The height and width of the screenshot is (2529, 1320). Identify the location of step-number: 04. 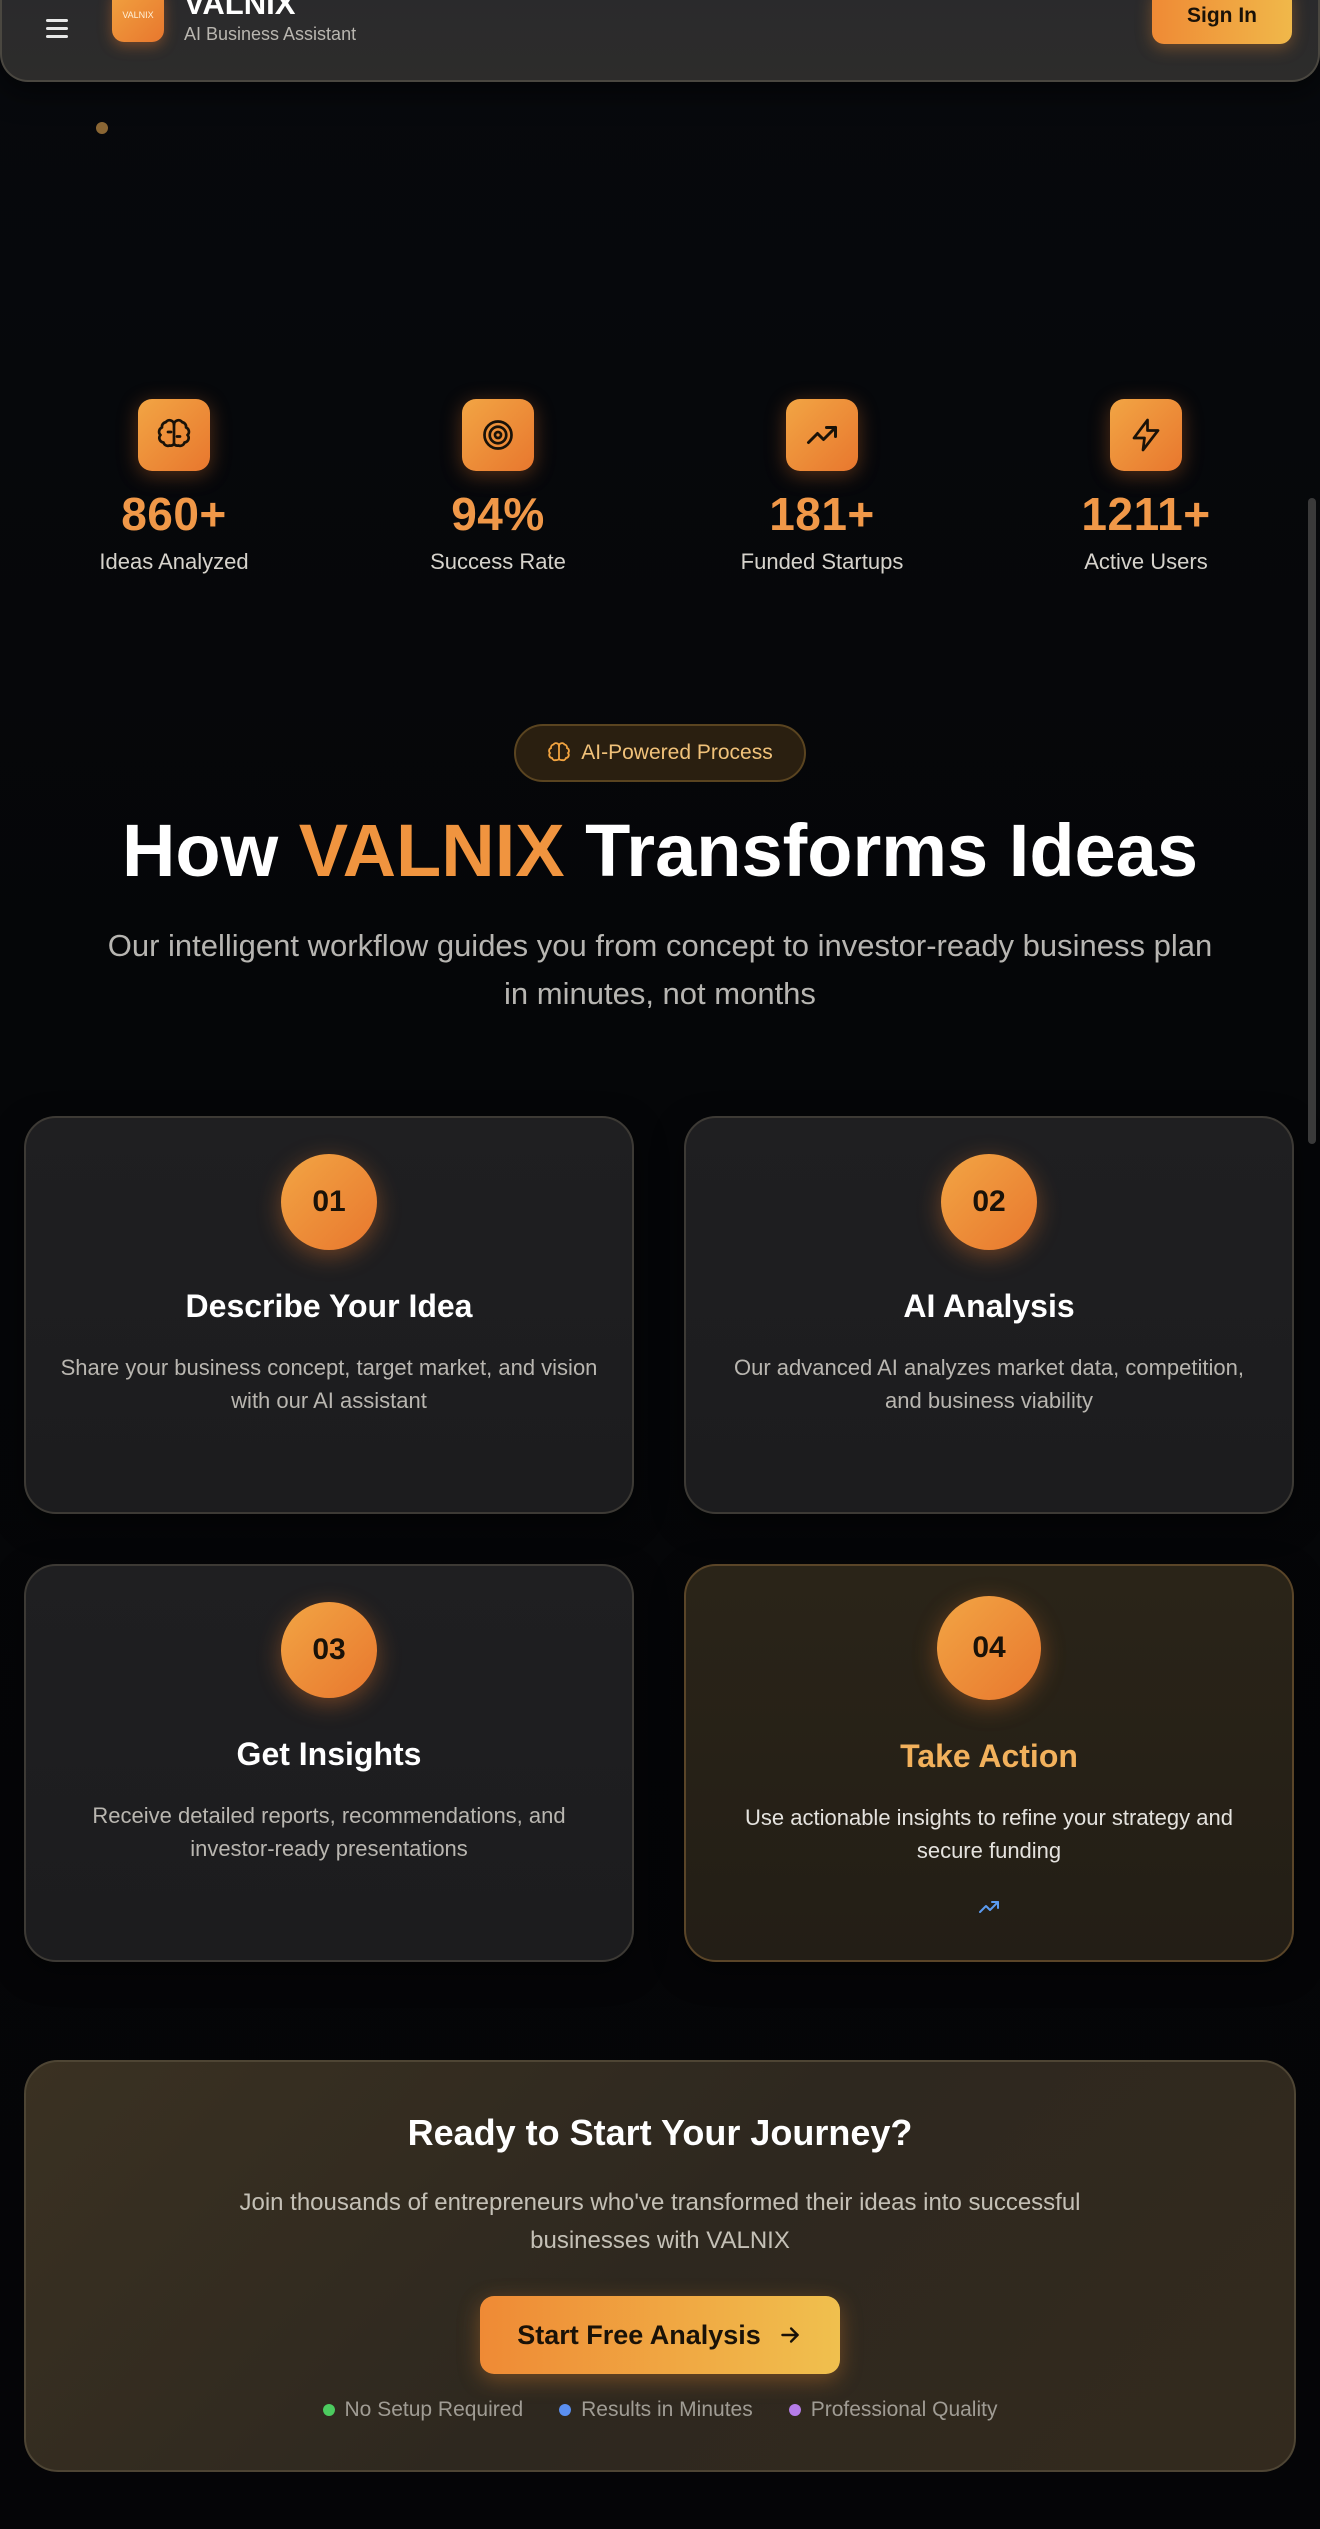
(989, 1648).